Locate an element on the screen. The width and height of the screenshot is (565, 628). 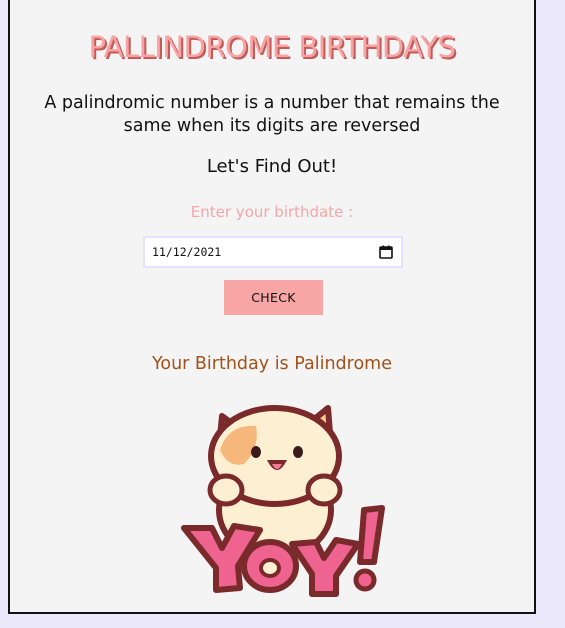
result-message: Your Birthday is Palindrome is located at coordinates (272, 364).